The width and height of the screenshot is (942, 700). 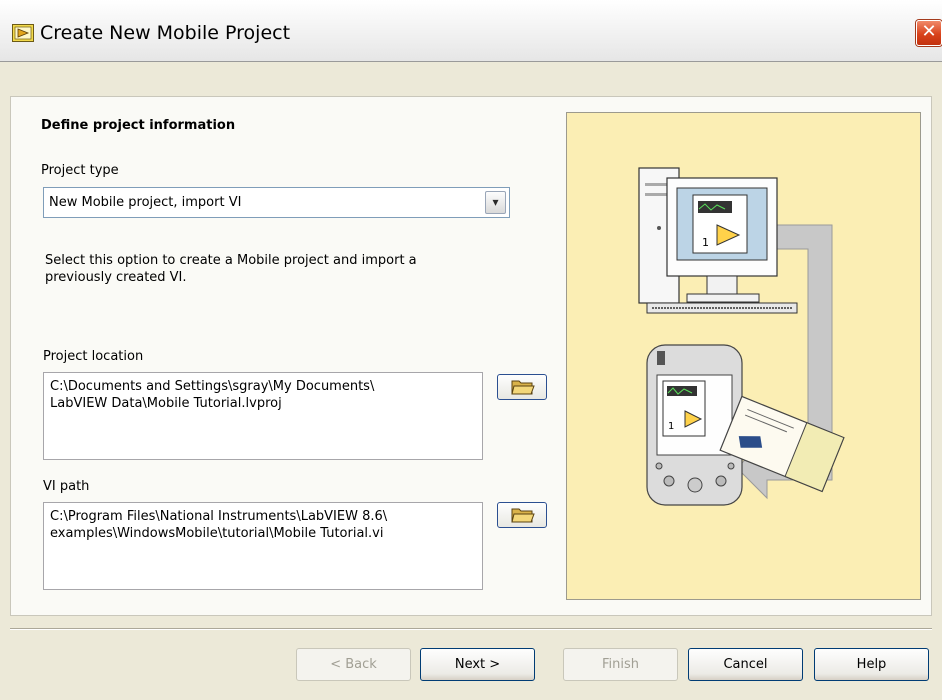 What do you see at coordinates (495, 202) in the screenshot?
I see `chevron-down-icon: ▾` at bounding box center [495, 202].